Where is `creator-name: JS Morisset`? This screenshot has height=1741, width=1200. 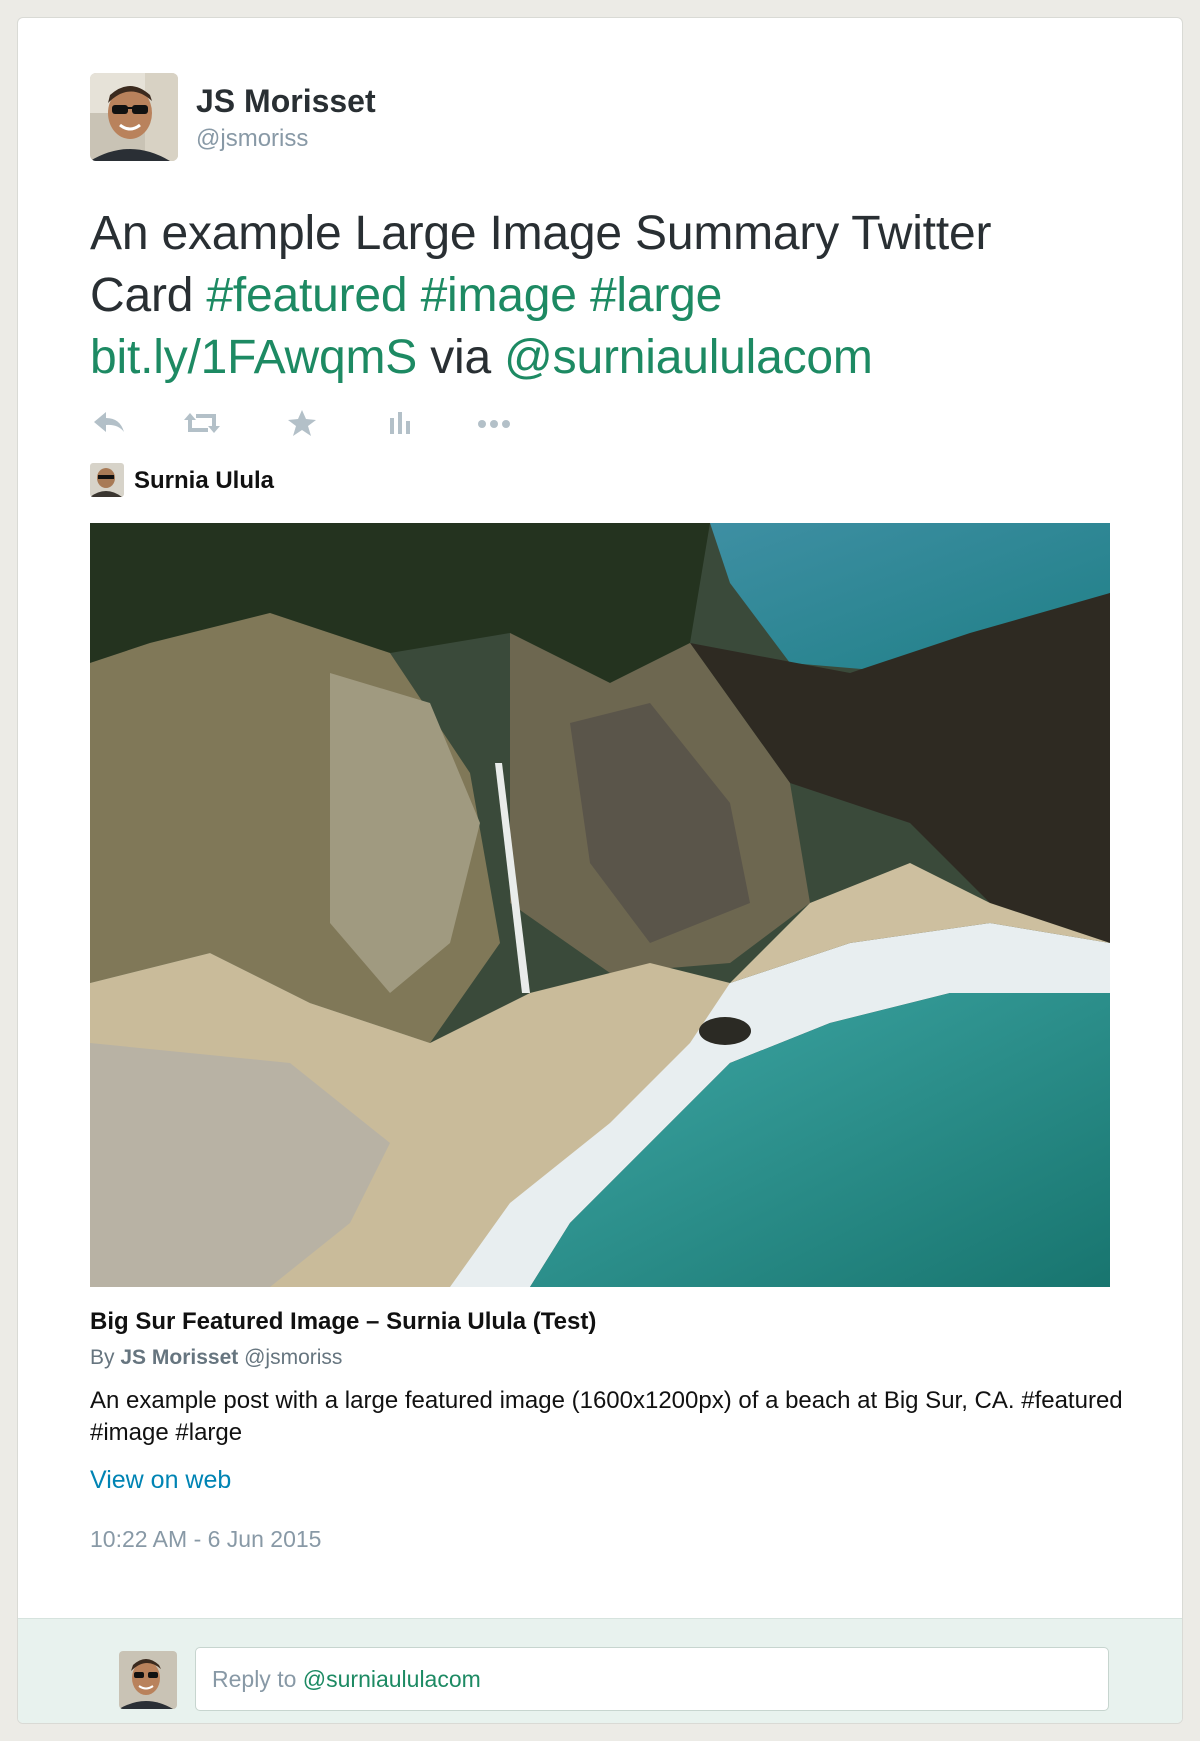
creator-name: JS Morisset is located at coordinates (179, 1357).